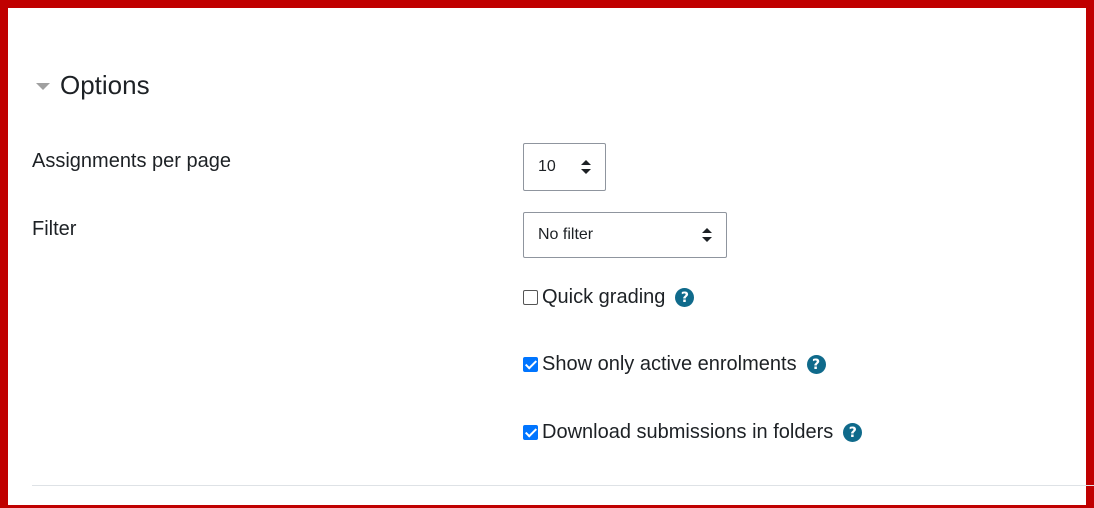 This screenshot has height=508, width=1094. I want to click on download-folders-checkbox, so click(530, 432).